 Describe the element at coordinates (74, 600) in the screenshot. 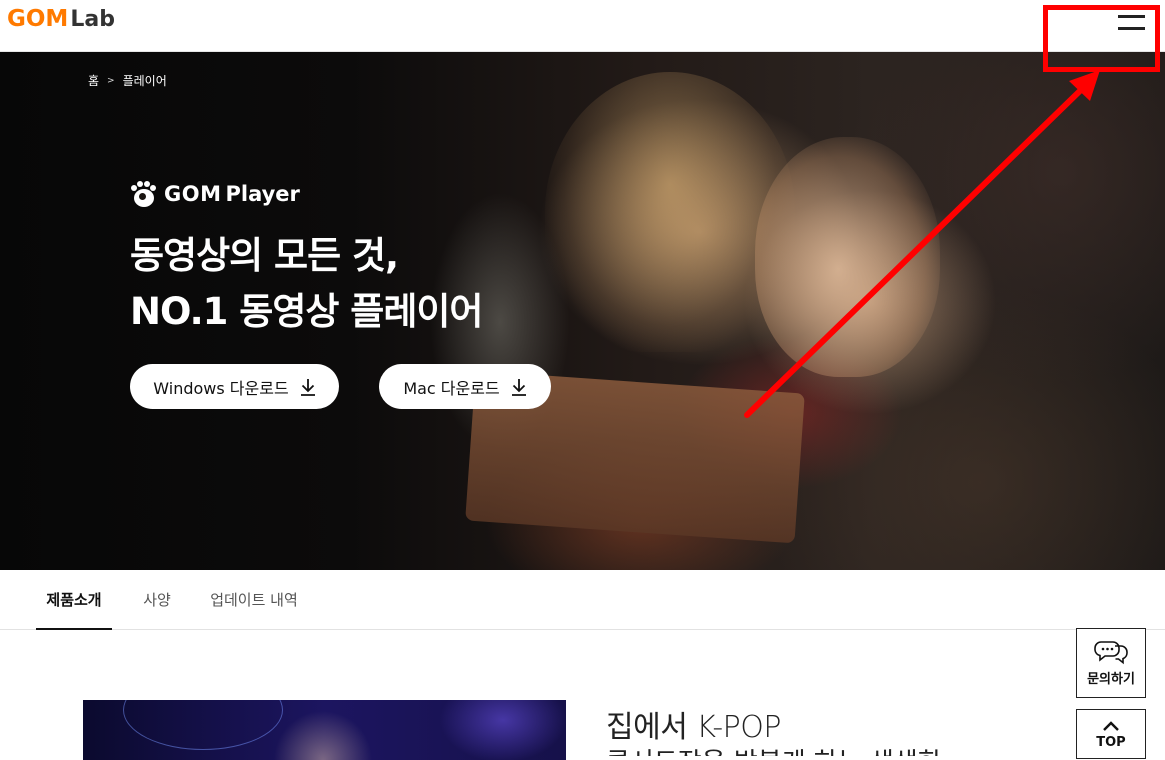

I see `tab-product-intro: 제품소개` at that location.